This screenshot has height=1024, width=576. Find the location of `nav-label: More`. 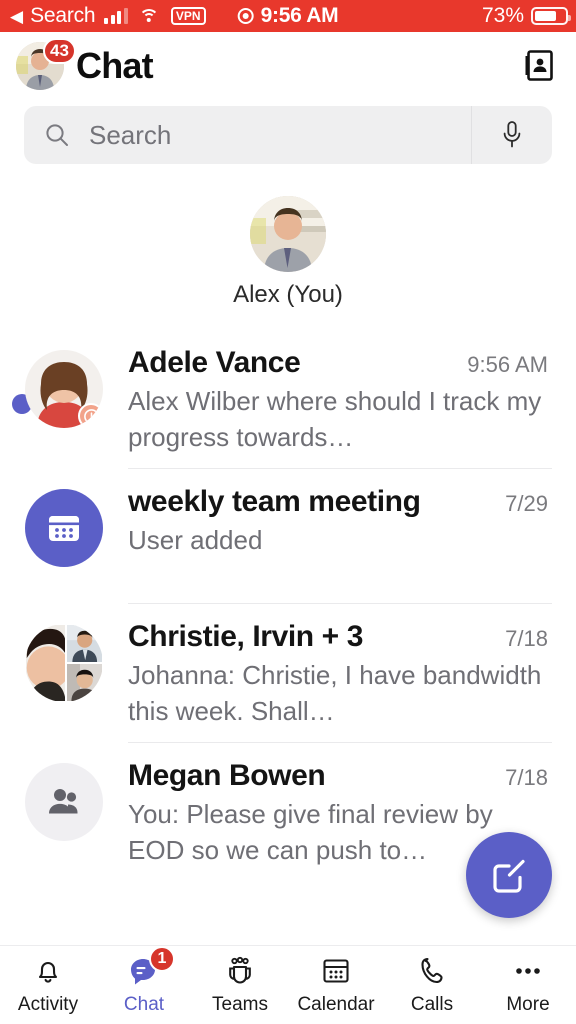

nav-label: More is located at coordinates (528, 1004).